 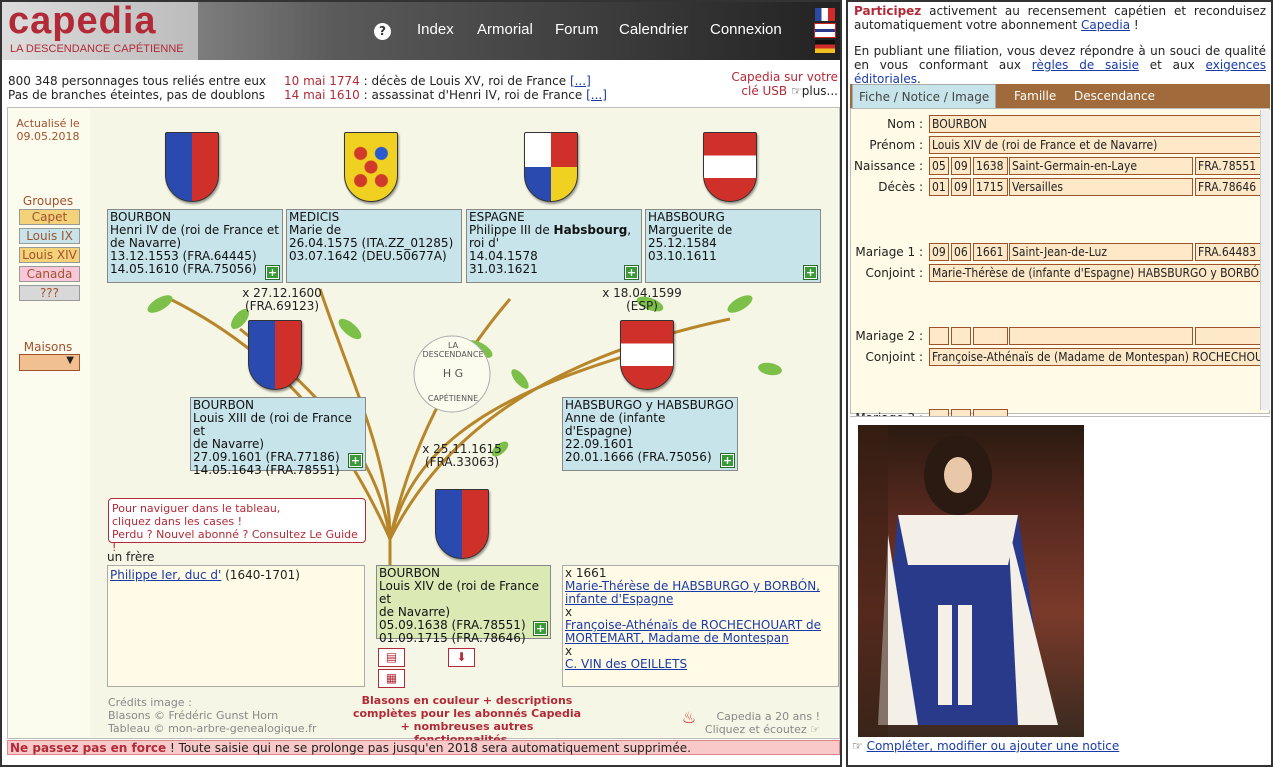 I want to click on sibling-link: Philippe Ier, duc d', so click(x=165, y=575).